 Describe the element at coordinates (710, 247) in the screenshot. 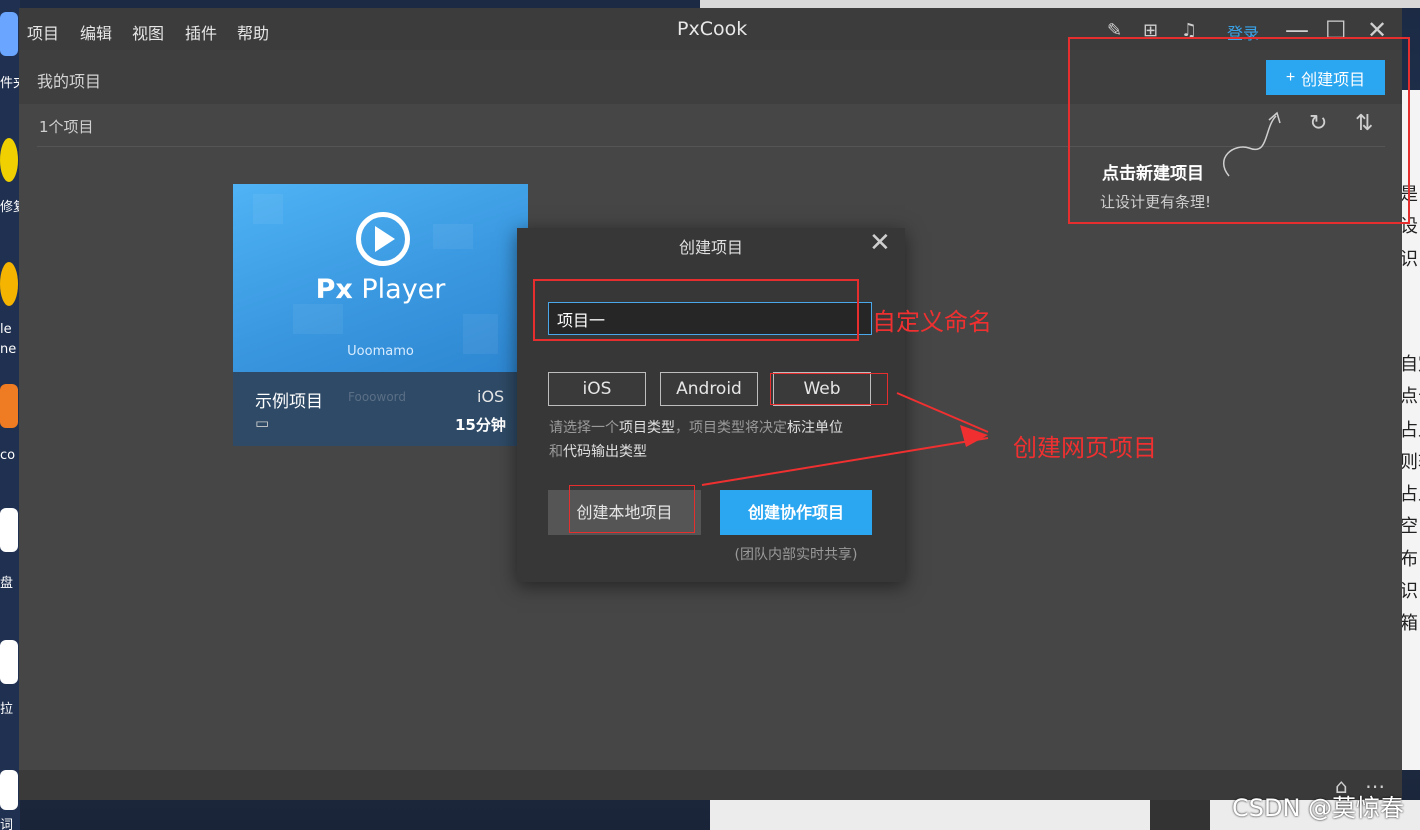

I see `dialog-title: 创建项目` at that location.